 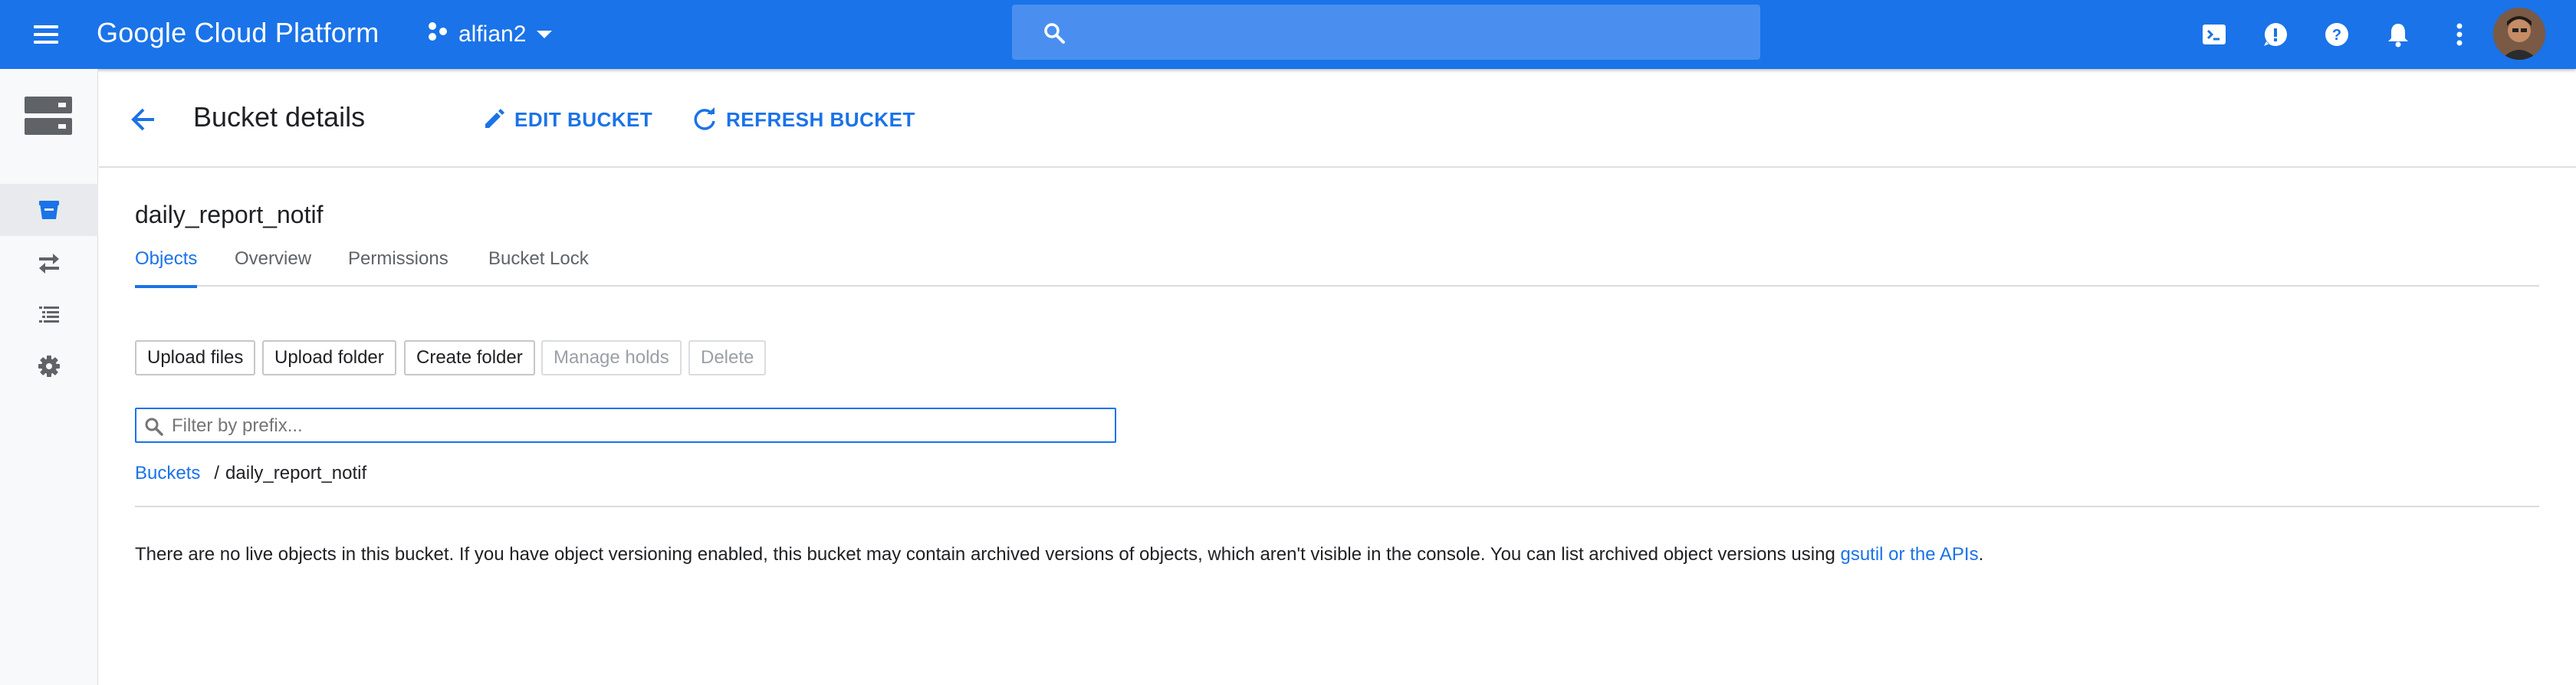 I want to click on product-brand: Google Cloud Platform, so click(x=238, y=33).